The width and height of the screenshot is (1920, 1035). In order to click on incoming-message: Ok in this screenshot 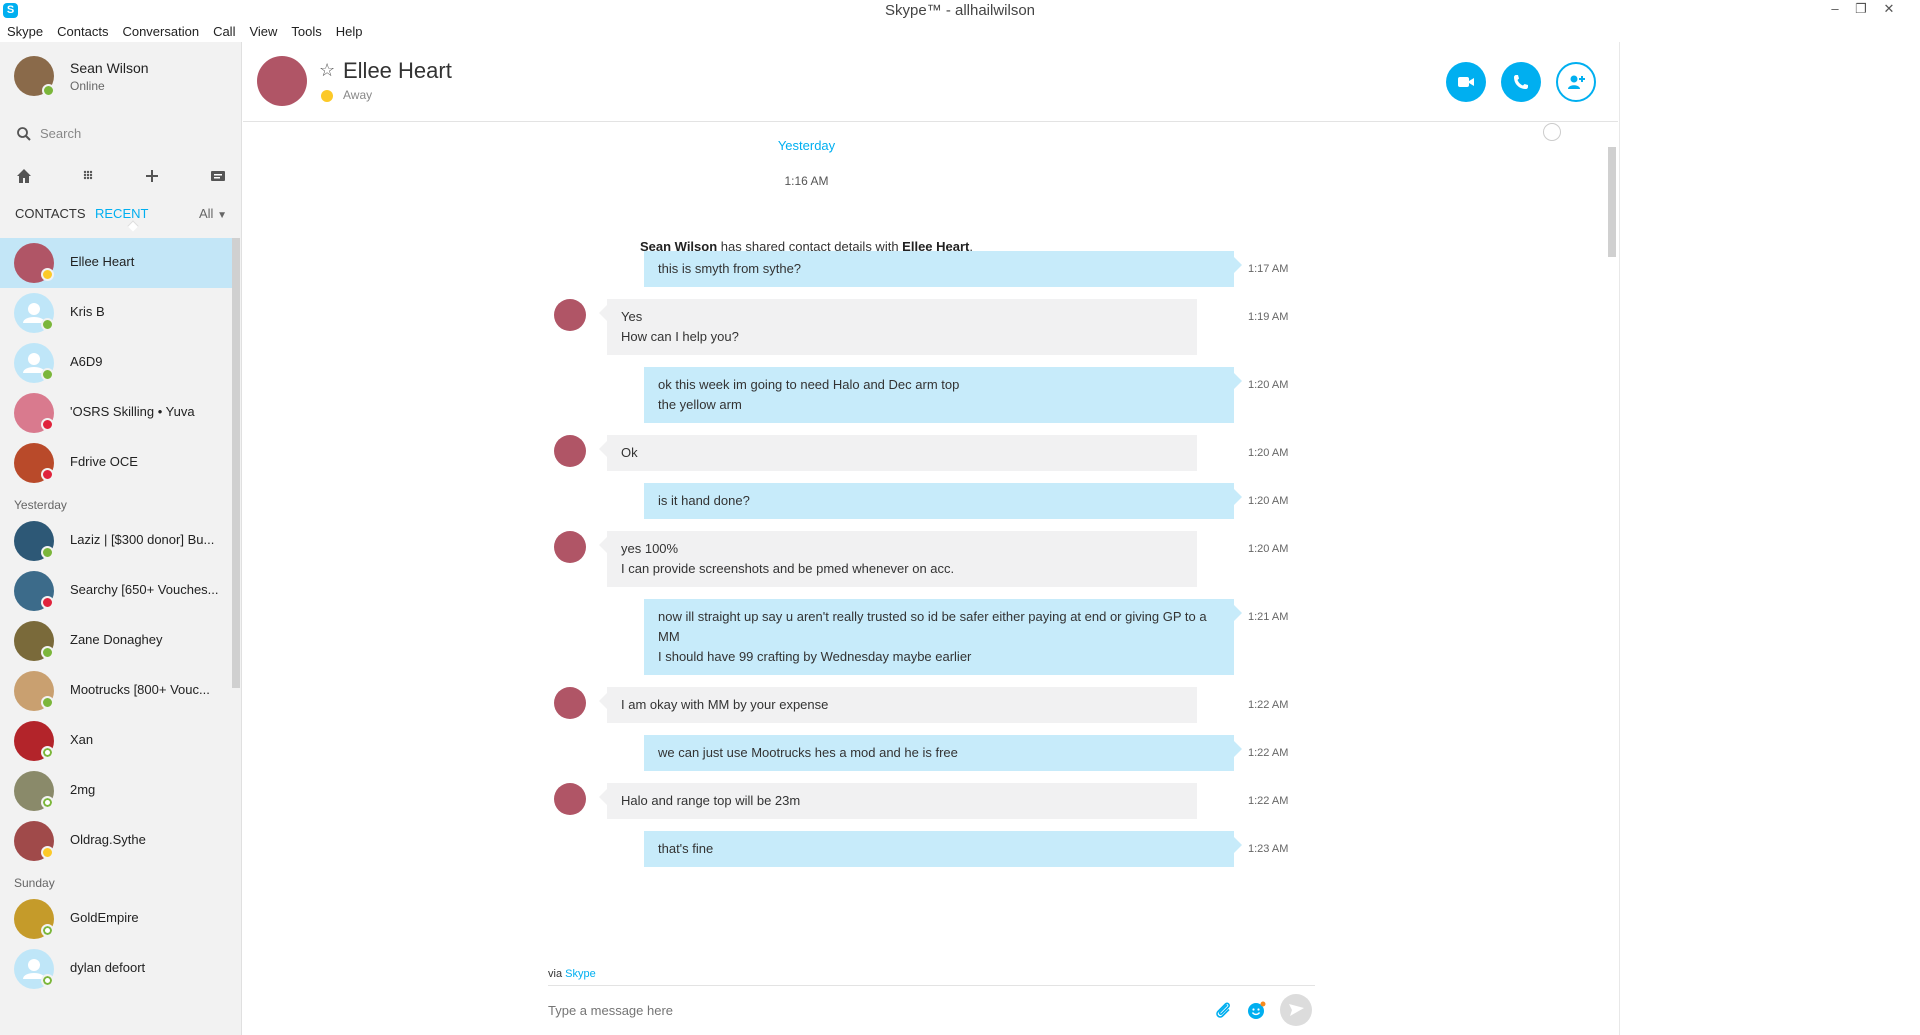, I will do `click(898, 453)`.